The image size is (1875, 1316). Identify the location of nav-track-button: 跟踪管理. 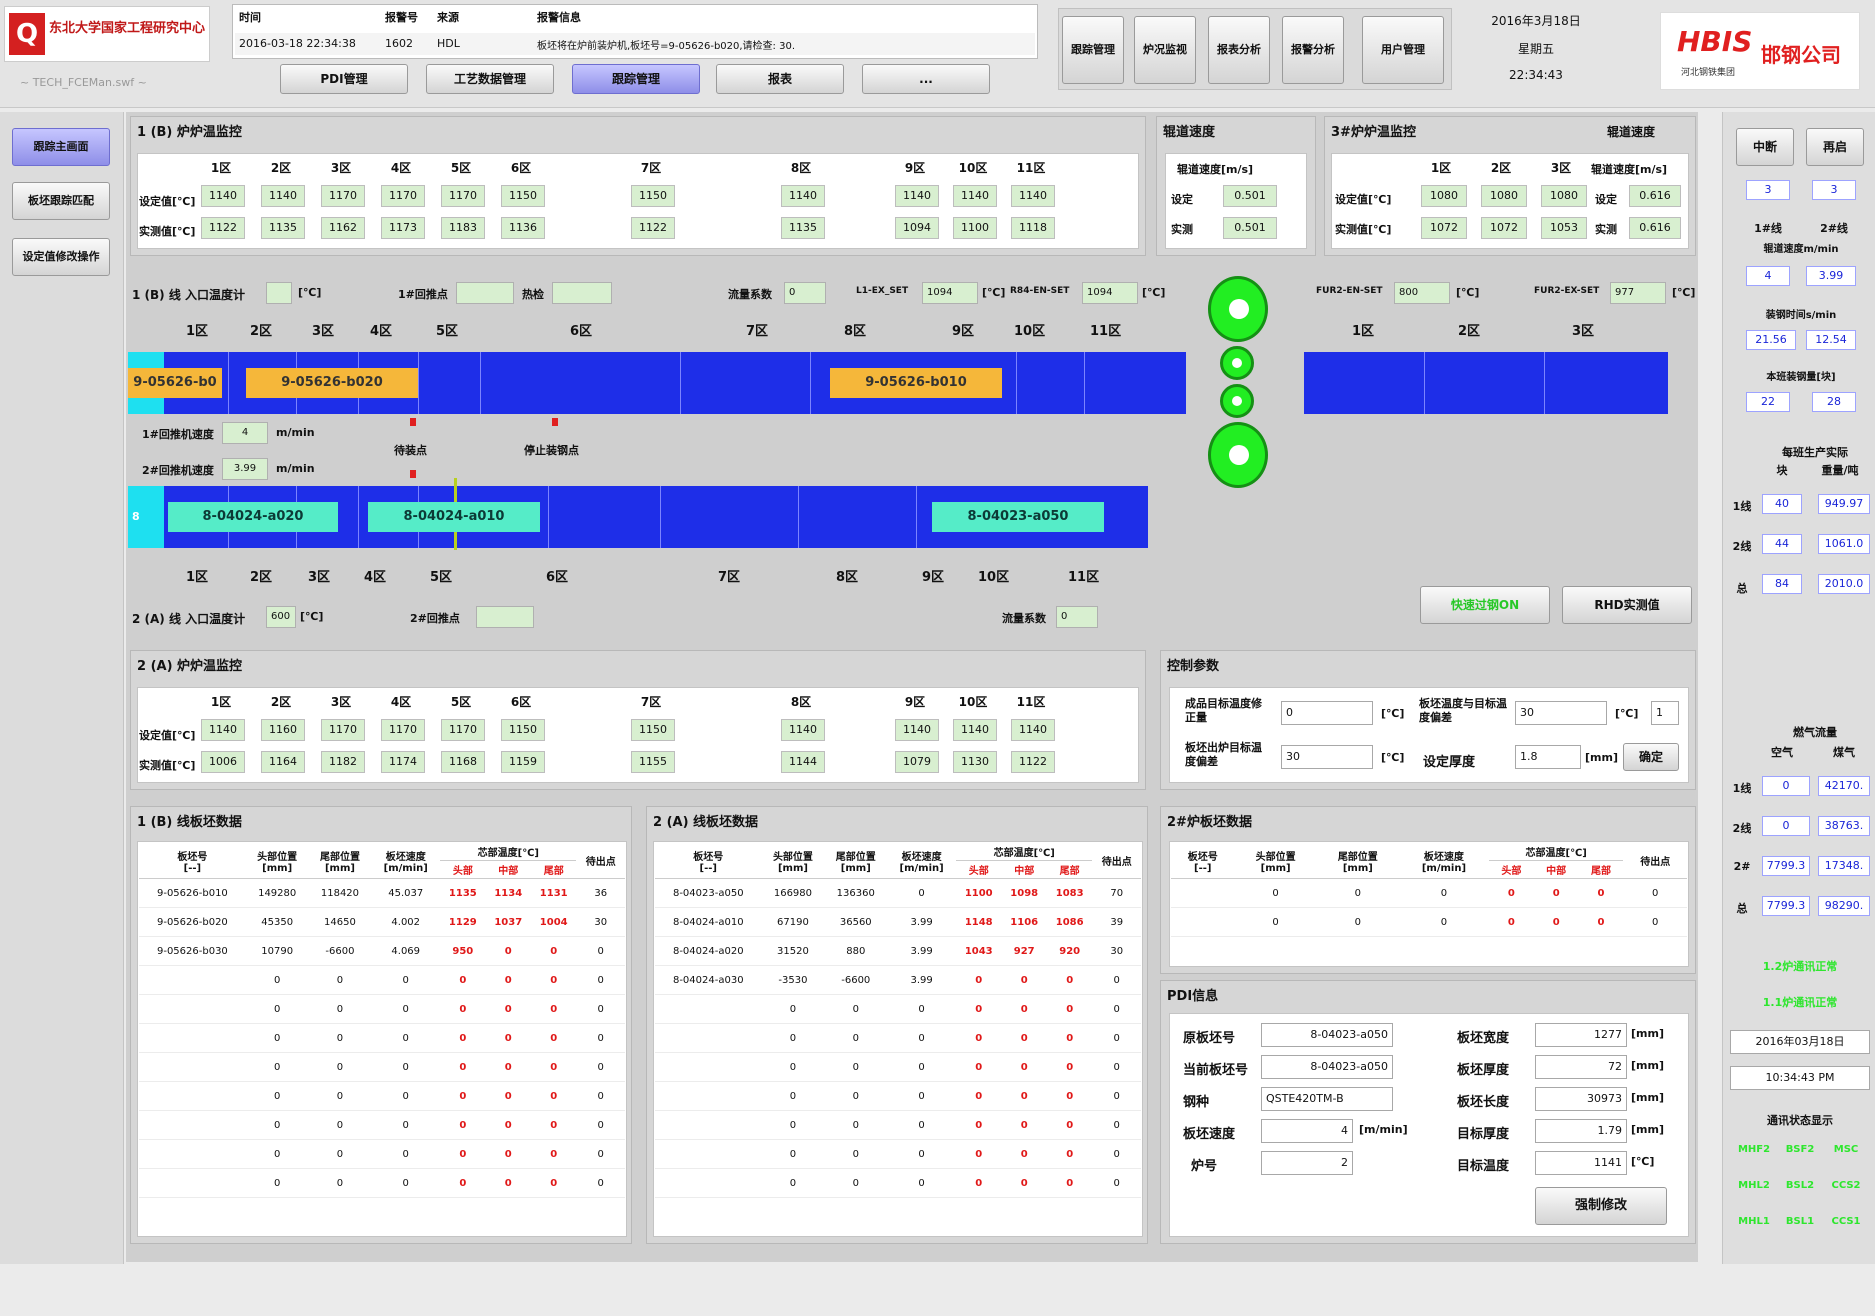
(1093, 50).